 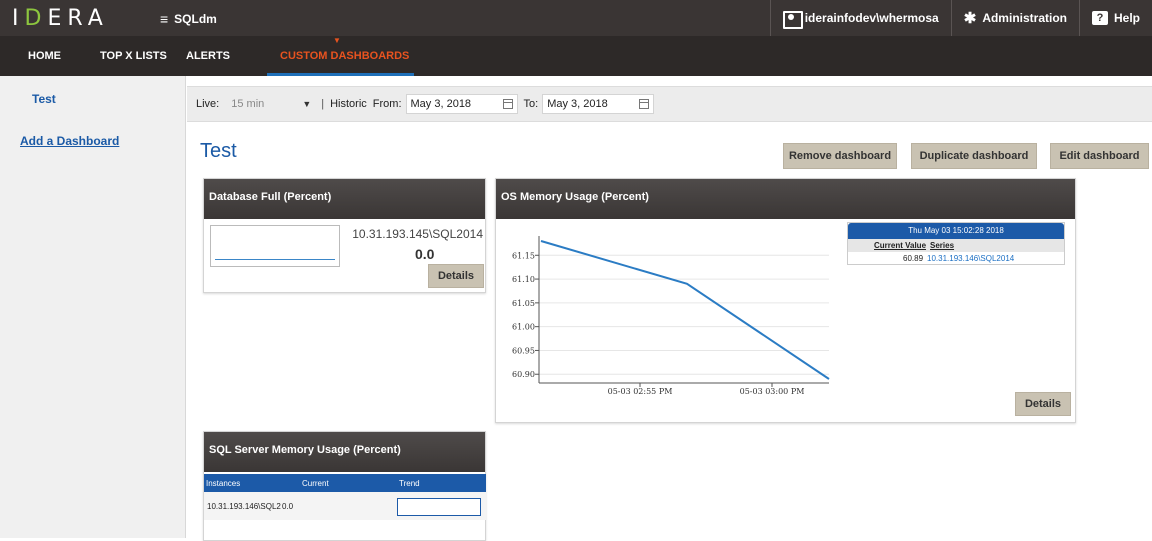 I want to click on tooltip-columns: Current Value Series, so click(x=956, y=245).